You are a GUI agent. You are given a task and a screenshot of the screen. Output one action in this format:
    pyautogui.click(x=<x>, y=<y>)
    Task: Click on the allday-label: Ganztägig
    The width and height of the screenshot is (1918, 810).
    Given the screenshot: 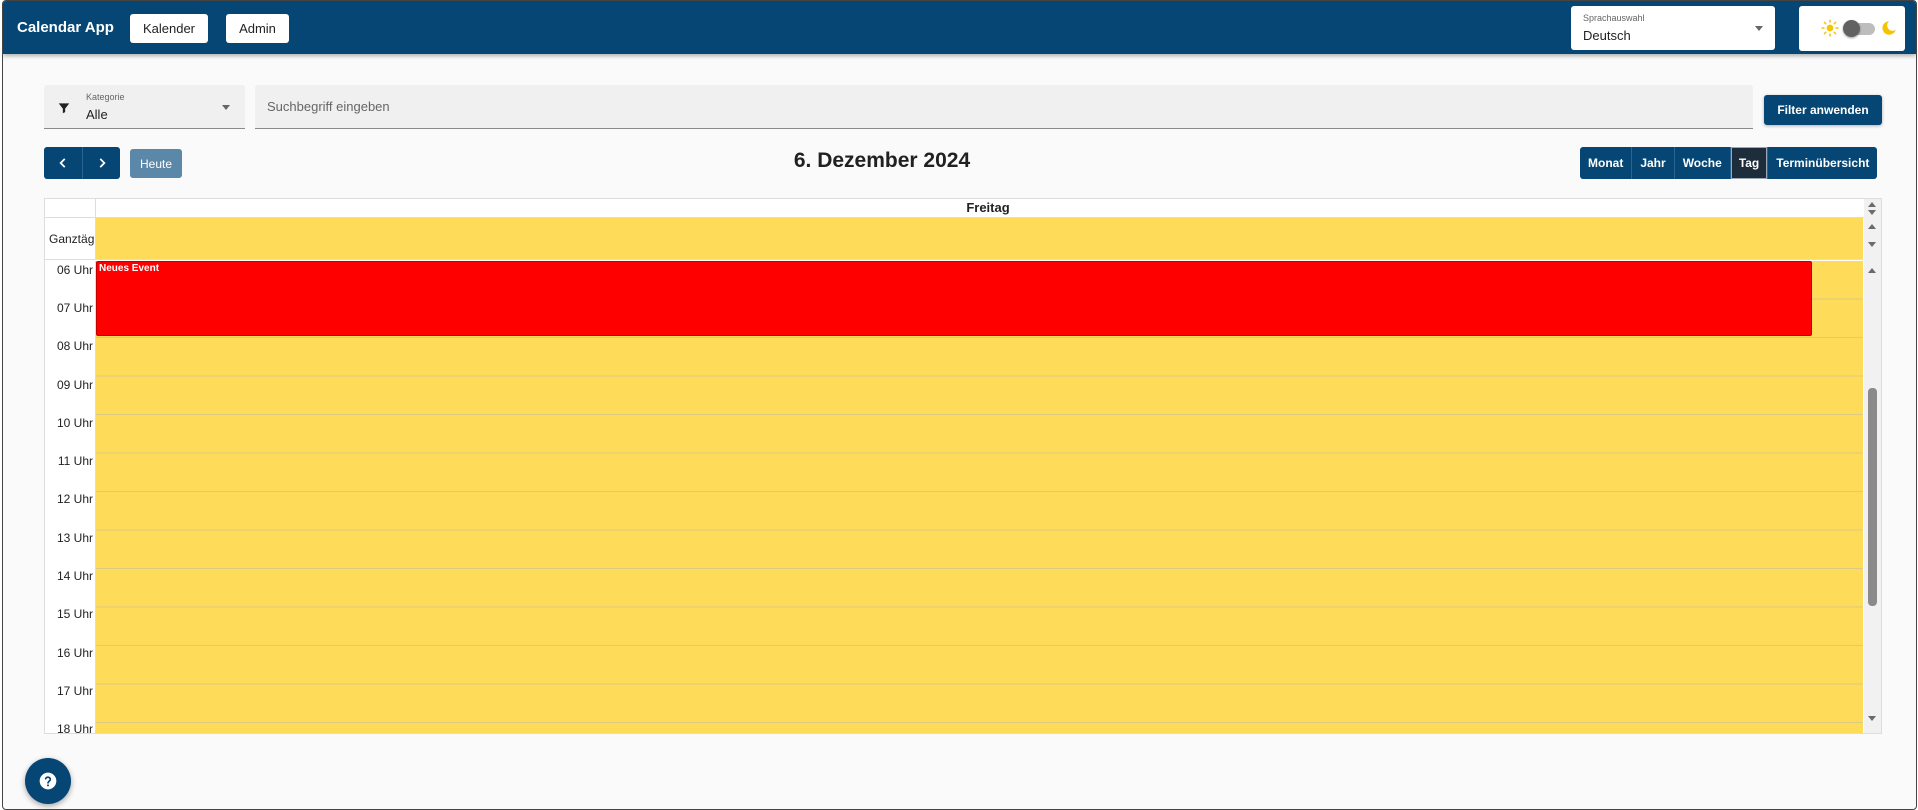 What is the action you would take?
    pyautogui.click(x=70, y=239)
    